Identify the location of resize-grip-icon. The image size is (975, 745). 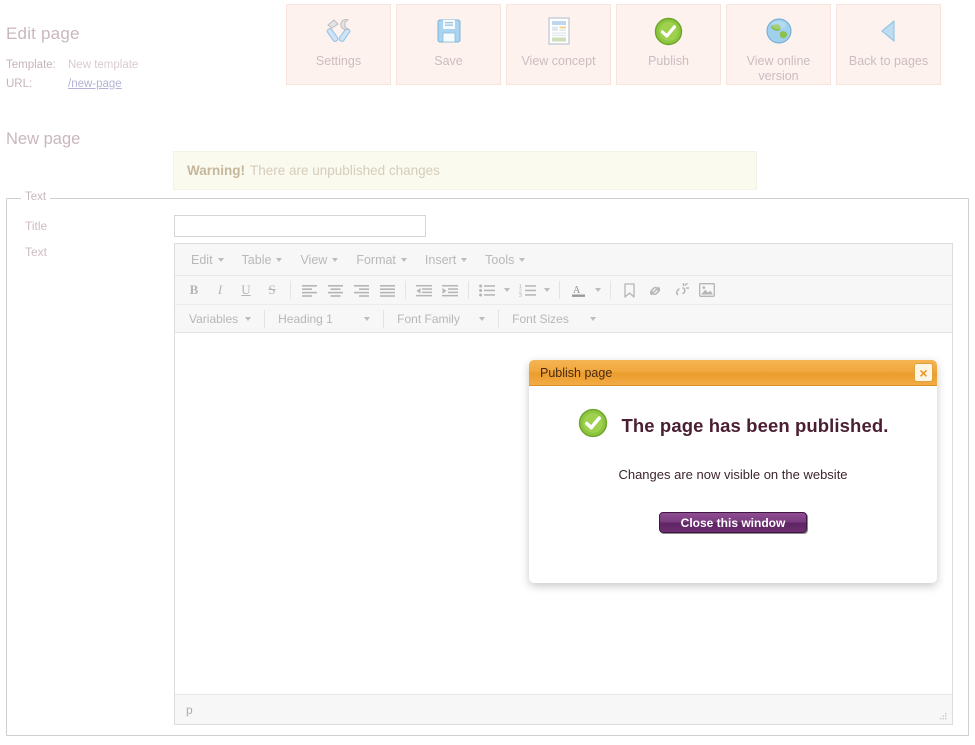
(943, 716).